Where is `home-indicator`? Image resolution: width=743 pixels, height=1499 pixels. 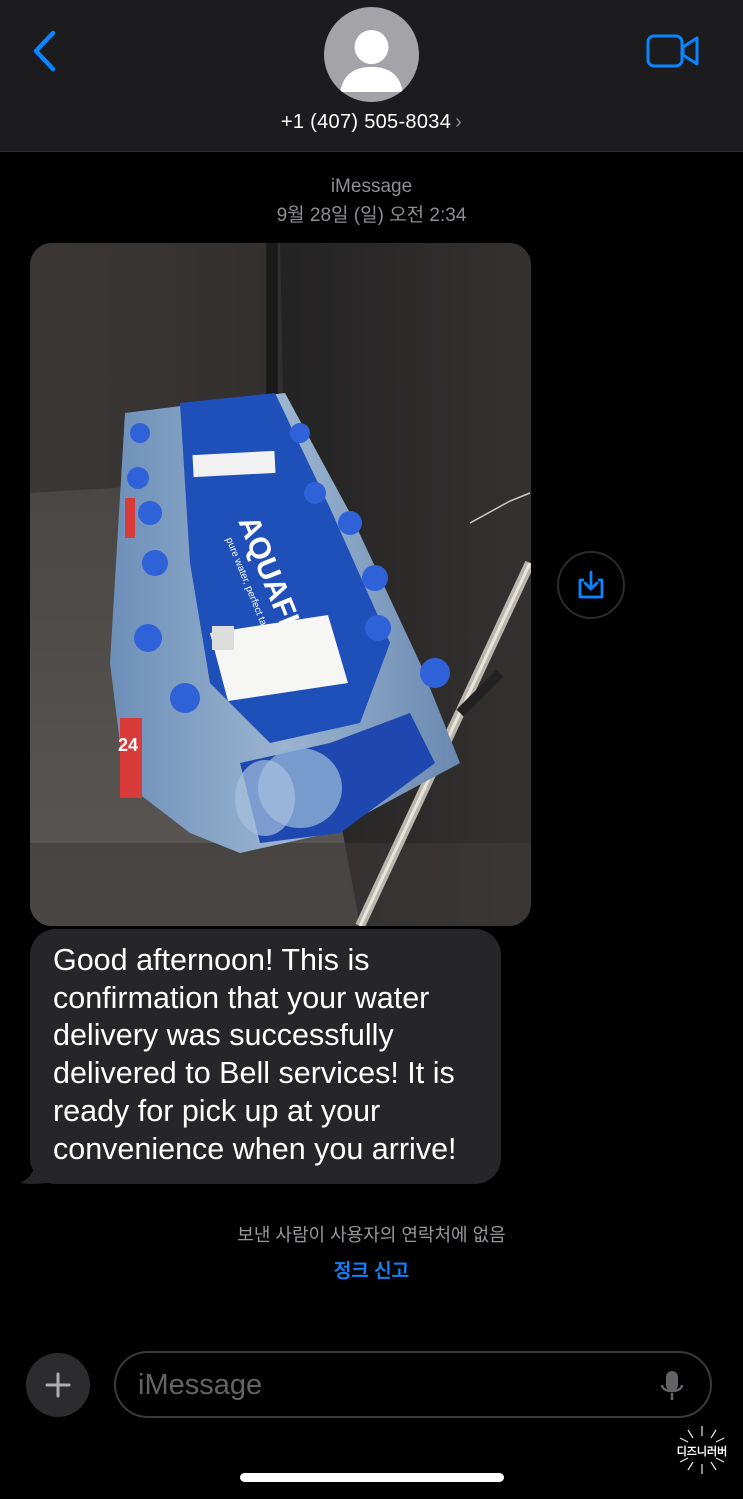 home-indicator is located at coordinates (372, 1477).